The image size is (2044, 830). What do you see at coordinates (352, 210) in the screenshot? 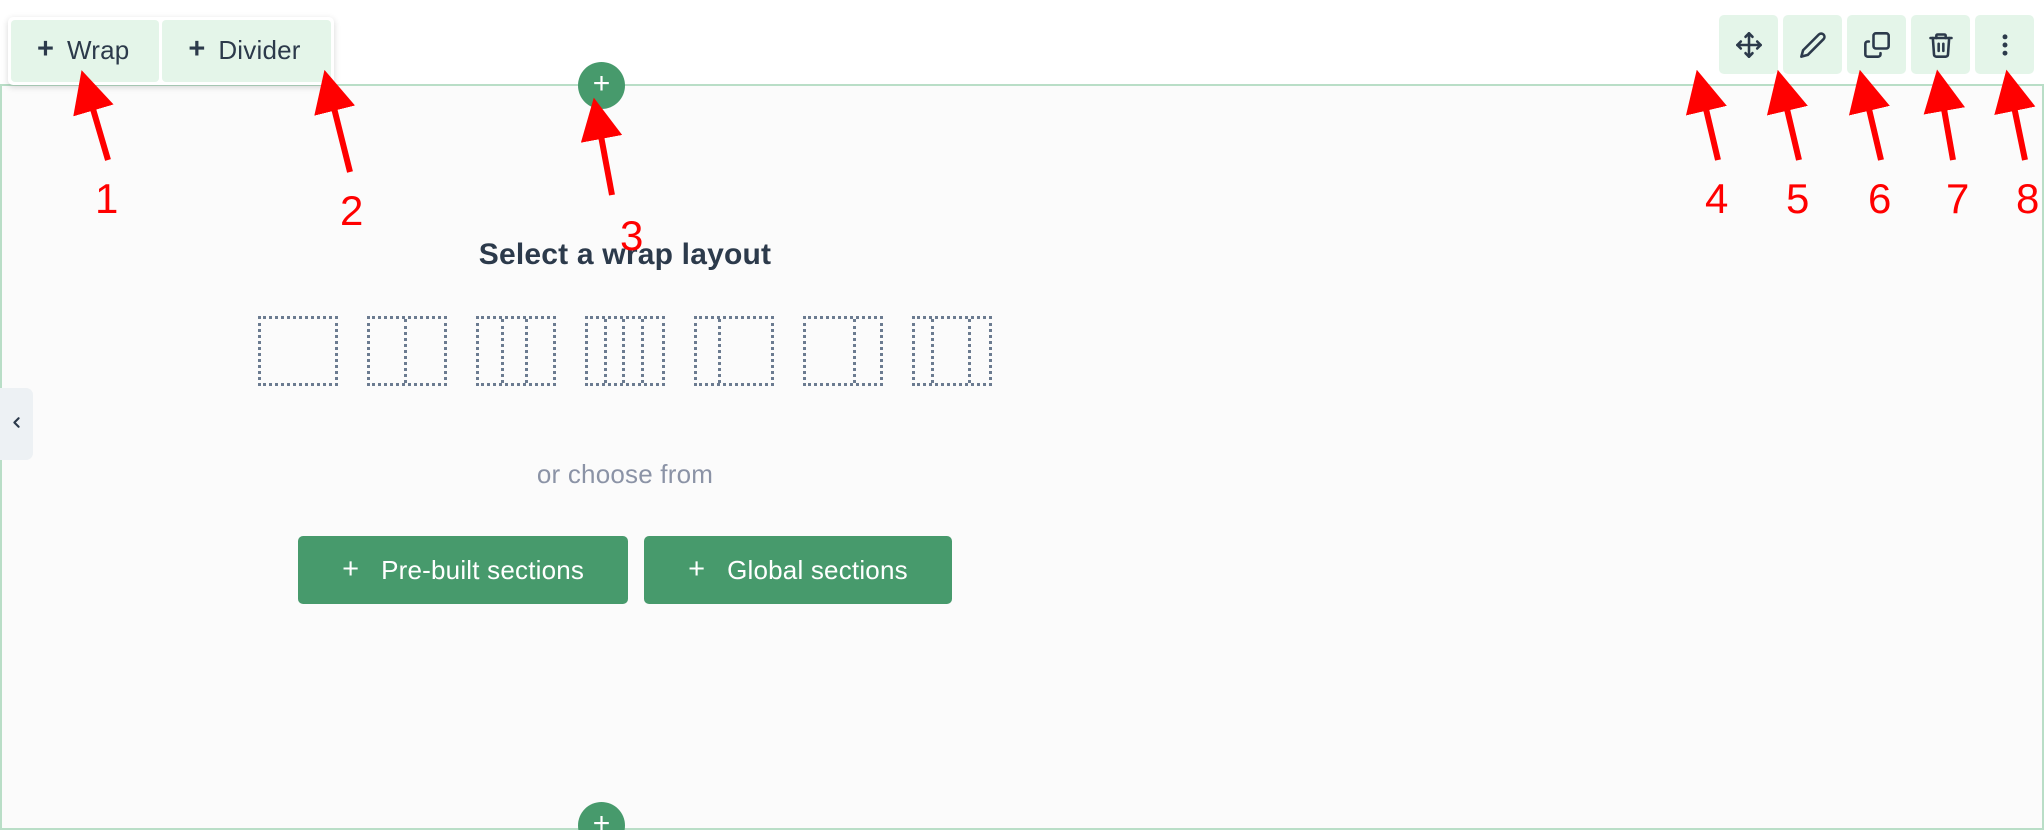
I see `annotation-number-2: 2` at bounding box center [352, 210].